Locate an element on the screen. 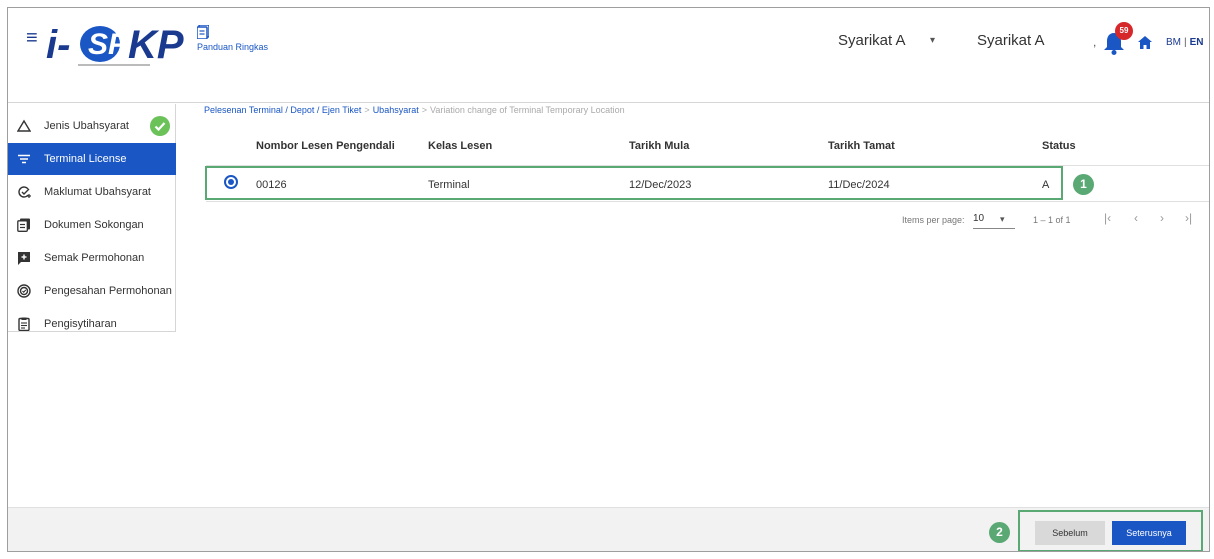  check-circle-icon is located at coordinates (160, 126).